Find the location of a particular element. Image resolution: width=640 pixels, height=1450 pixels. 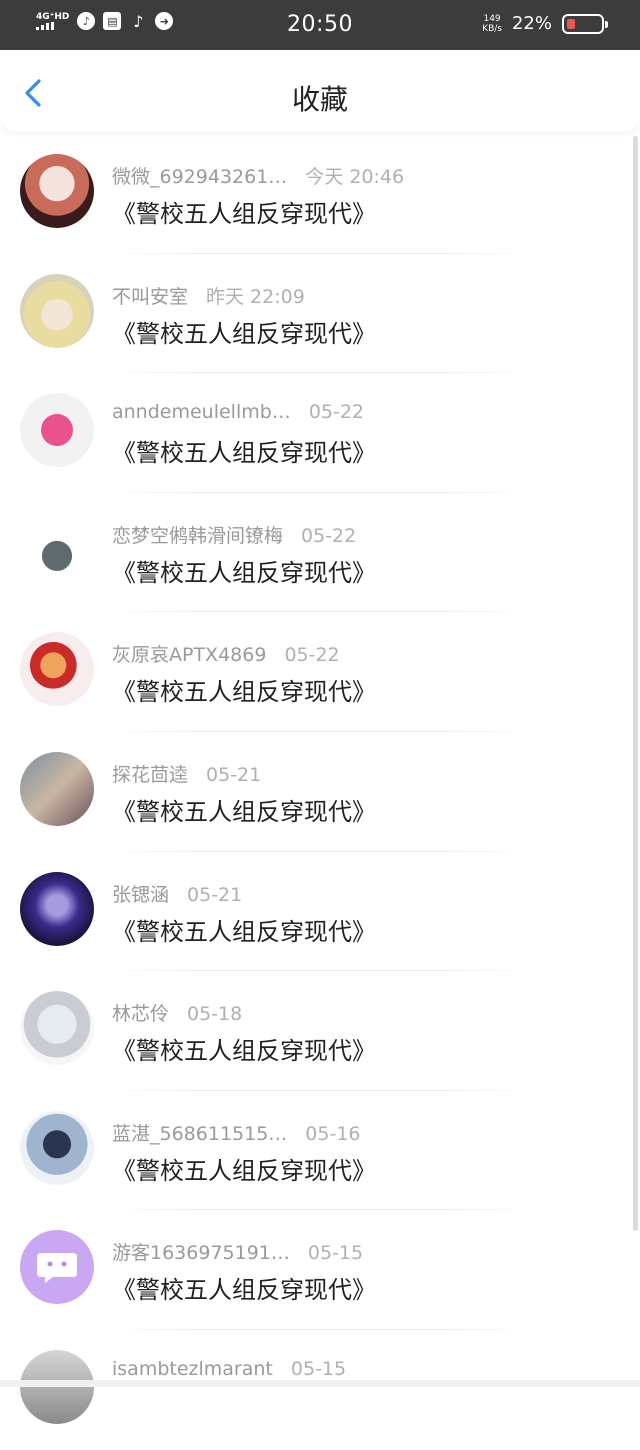

list-item-meta: 张锶涵 05-21 is located at coordinates (177, 893).